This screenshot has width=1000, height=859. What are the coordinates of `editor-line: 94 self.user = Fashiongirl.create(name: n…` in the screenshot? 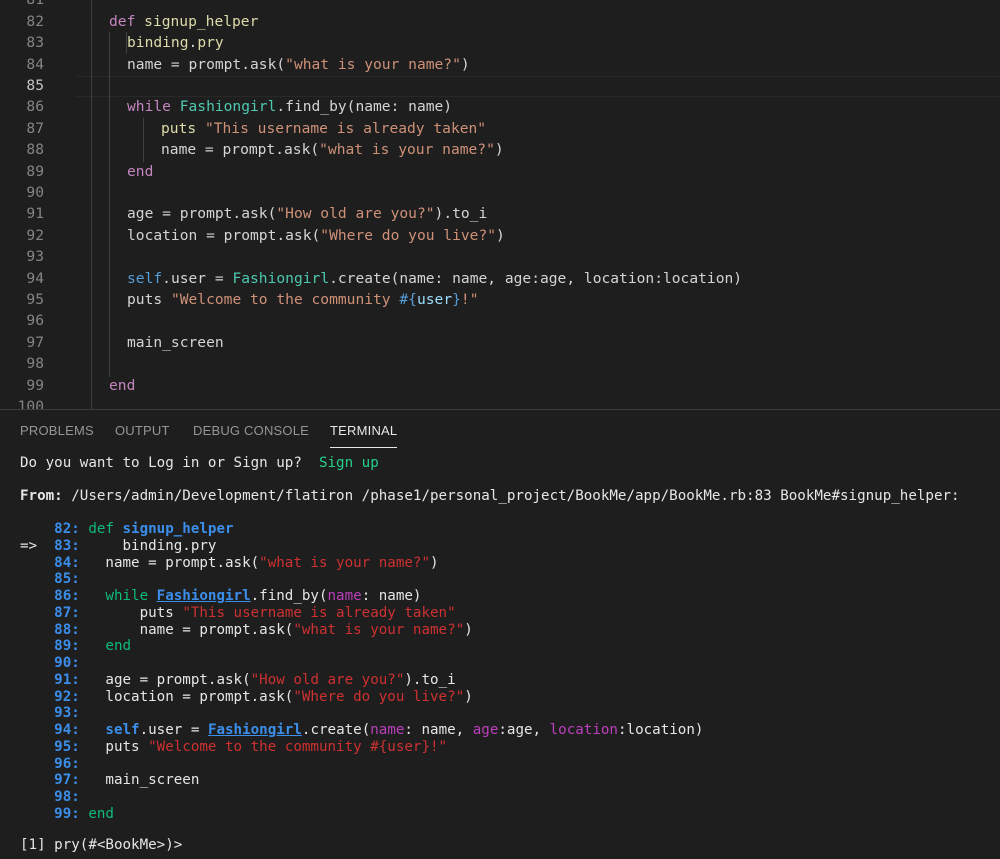 It's located at (500, 278).